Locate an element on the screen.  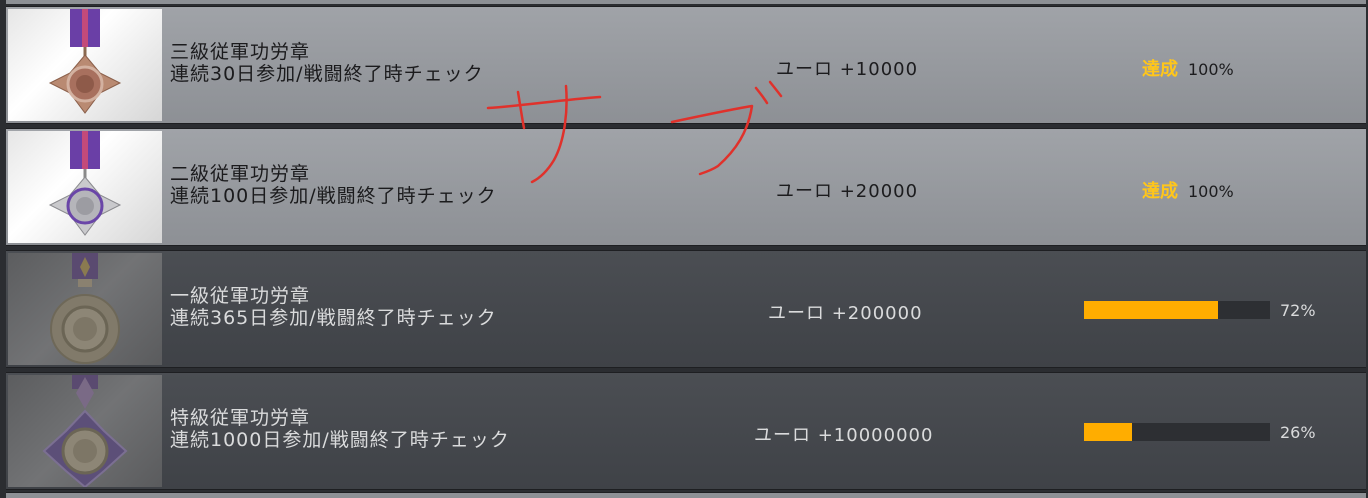
achievement-title: 特級従軍功労章 連続1000日参加/戦闘終了時チェック is located at coordinates (340, 429).